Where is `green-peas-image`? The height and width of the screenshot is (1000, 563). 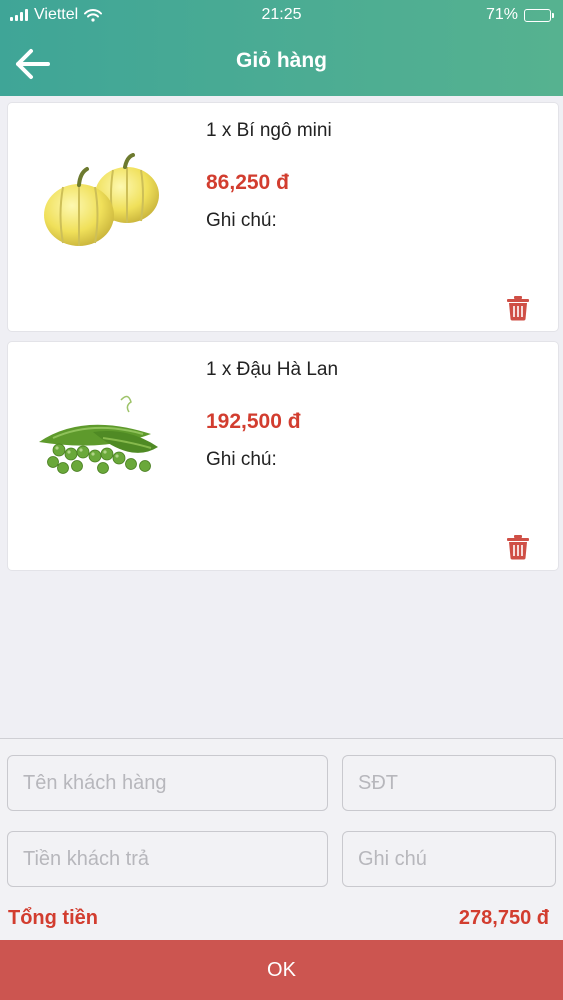 green-peas-image is located at coordinates (98, 434).